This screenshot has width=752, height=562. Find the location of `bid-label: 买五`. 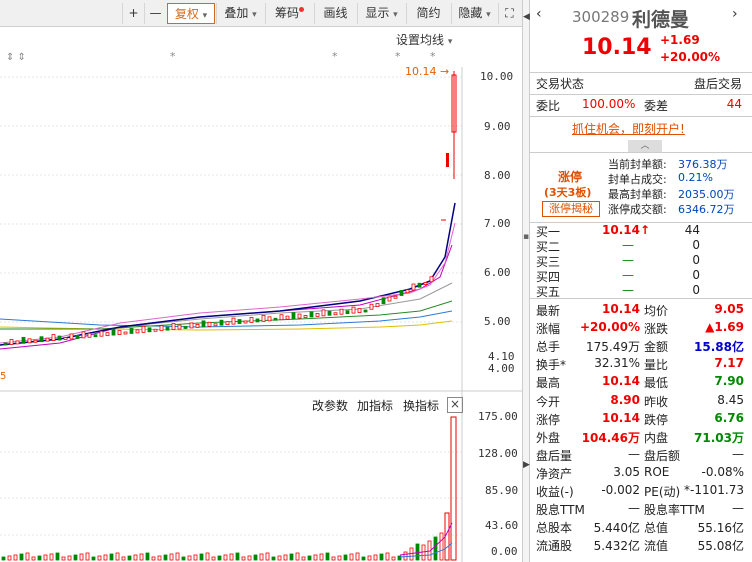

bid-label: 买五 is located at coordinates (548, 292).